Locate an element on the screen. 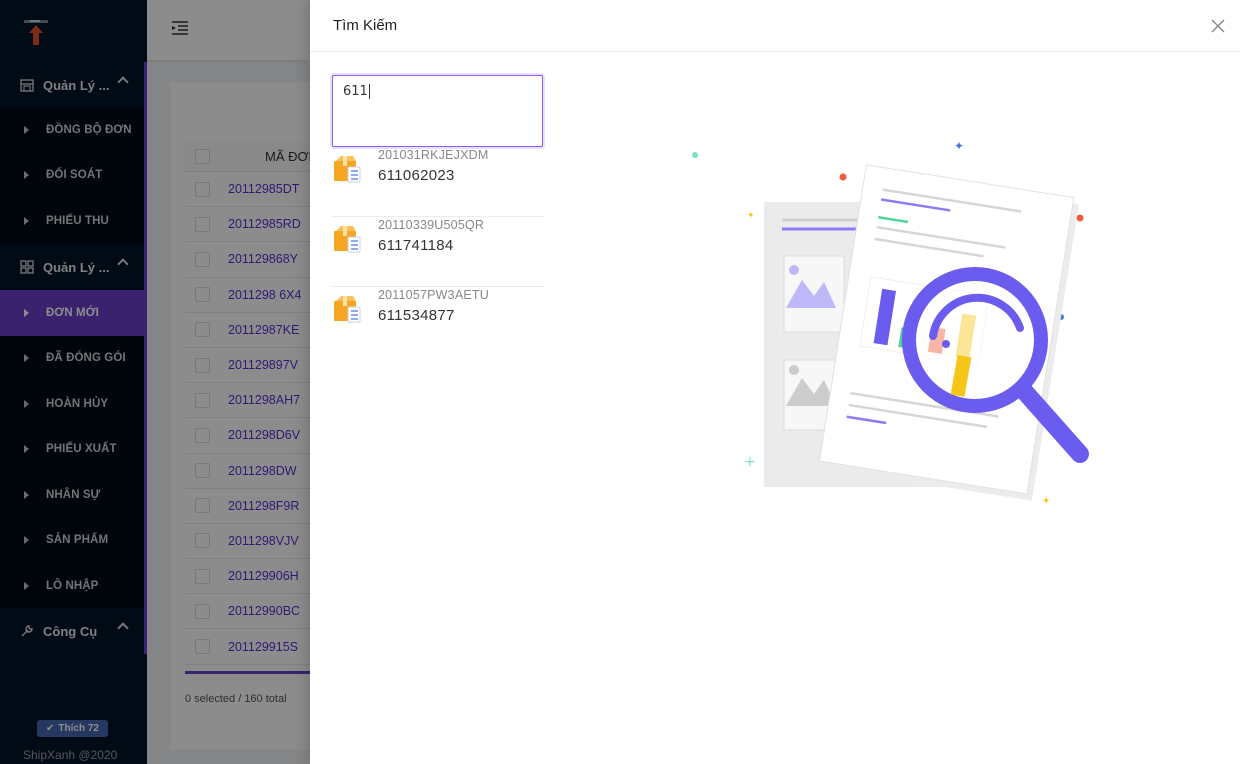 The height and width of the screenshot is (764, 1240). menu-item-label: ĐƠN MỚI is located at coordinates (72, 312).